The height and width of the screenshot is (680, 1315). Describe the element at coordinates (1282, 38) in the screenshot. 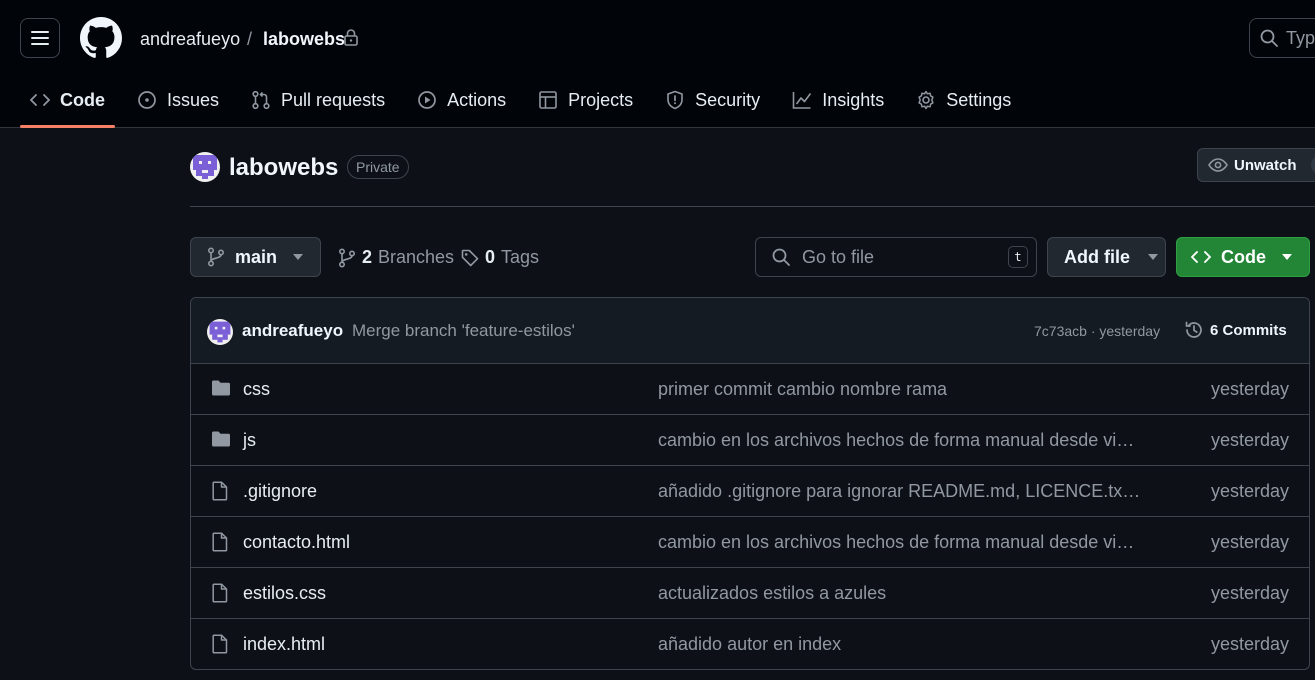

I see `global-search-input: Typ` at that location.